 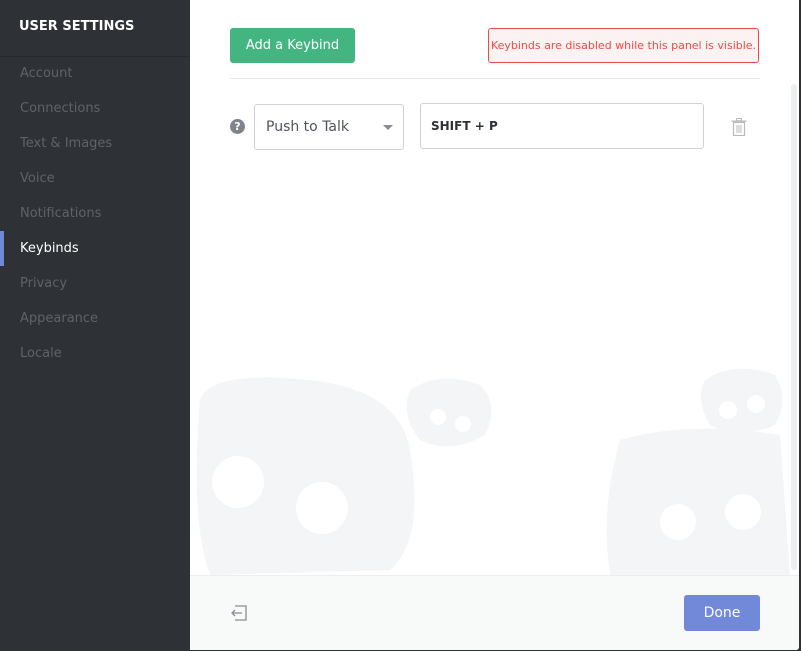 I want to click on chevron-down-icon, so click(x=388, y=127).